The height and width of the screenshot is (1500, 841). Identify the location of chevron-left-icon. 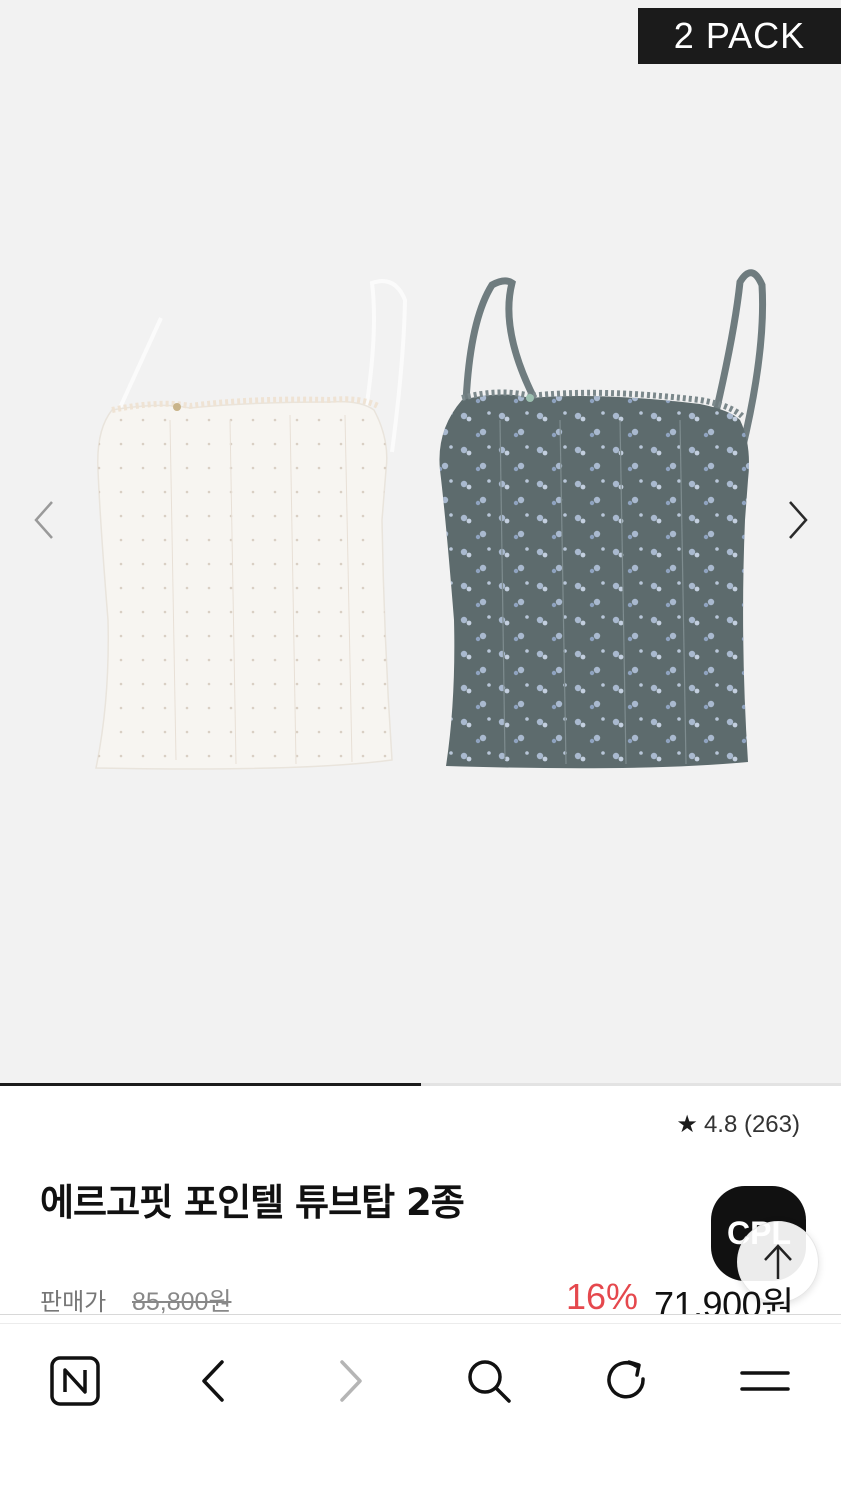
(43, 520).